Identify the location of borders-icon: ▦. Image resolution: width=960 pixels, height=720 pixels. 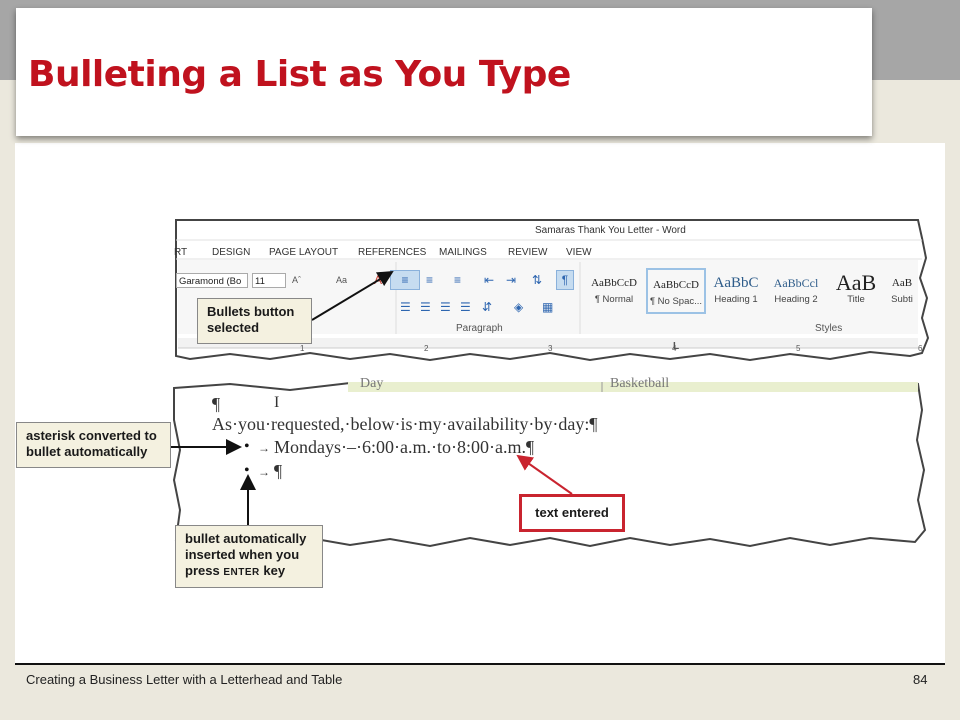
(547, 307).